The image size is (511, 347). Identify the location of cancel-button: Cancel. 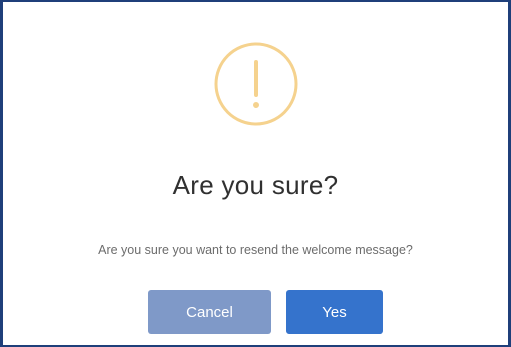
(209, 312).